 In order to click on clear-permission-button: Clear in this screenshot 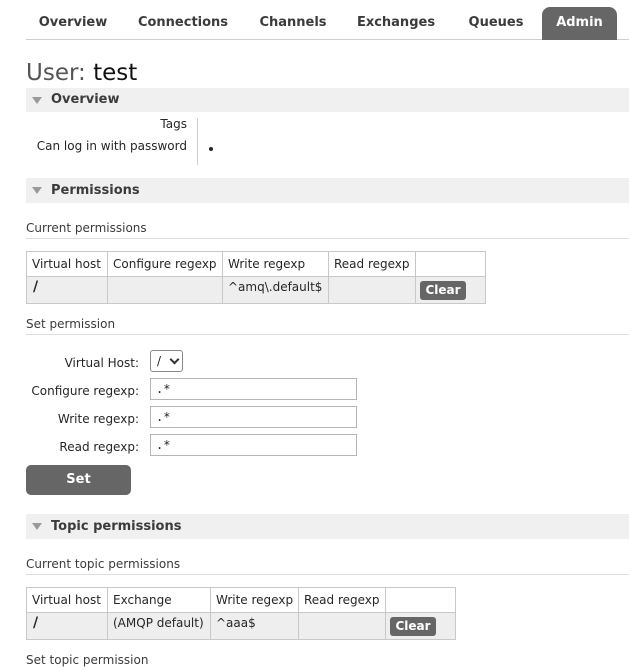, I will do `click(443, 290)`.